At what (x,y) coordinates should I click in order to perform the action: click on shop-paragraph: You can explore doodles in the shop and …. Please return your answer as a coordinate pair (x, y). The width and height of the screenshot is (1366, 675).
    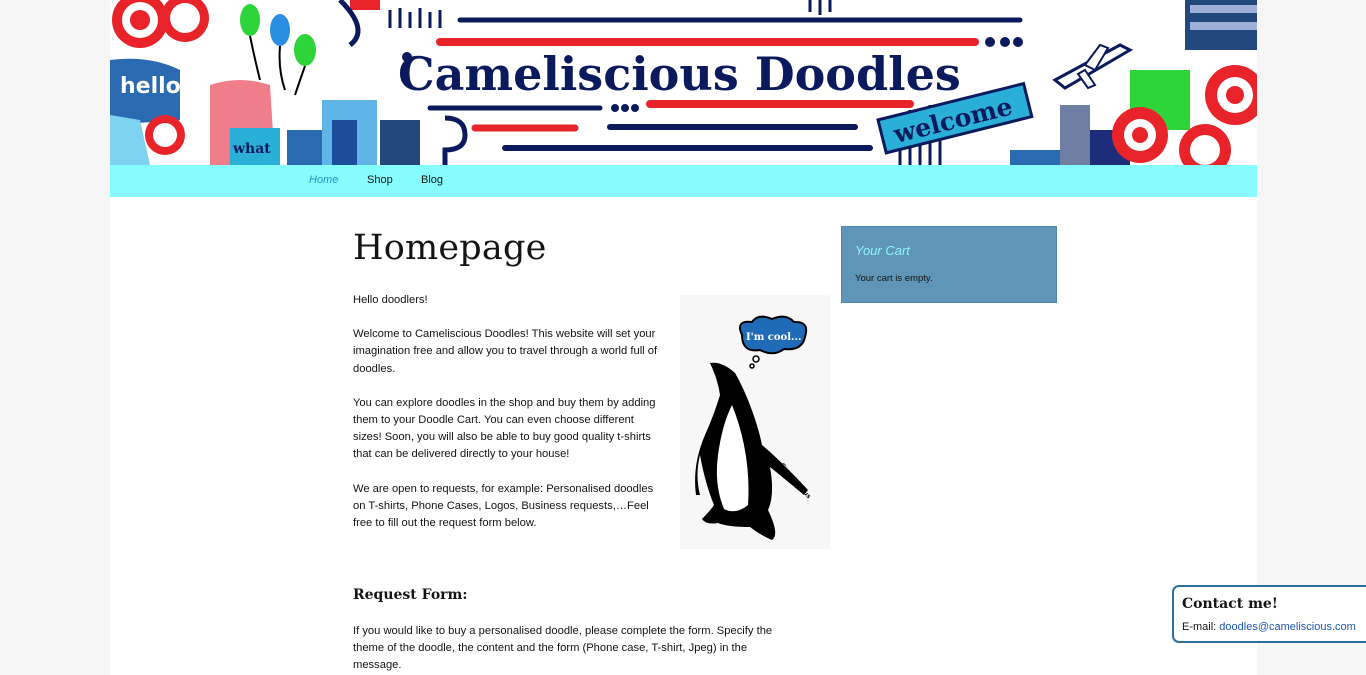
    Looking at the image, I should click on (504, 428).